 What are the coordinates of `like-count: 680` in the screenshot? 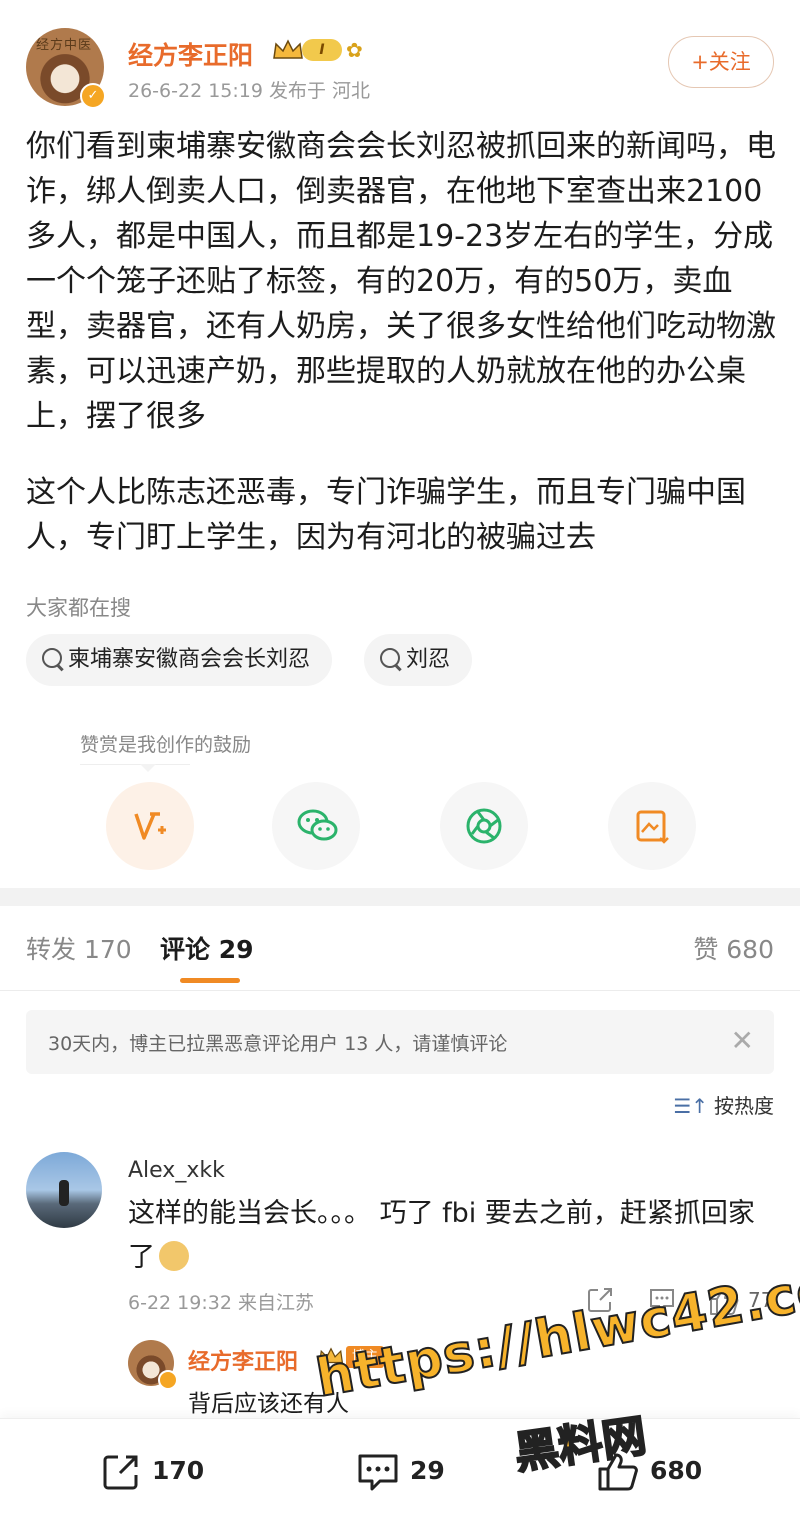 It's located at (676, 1470).